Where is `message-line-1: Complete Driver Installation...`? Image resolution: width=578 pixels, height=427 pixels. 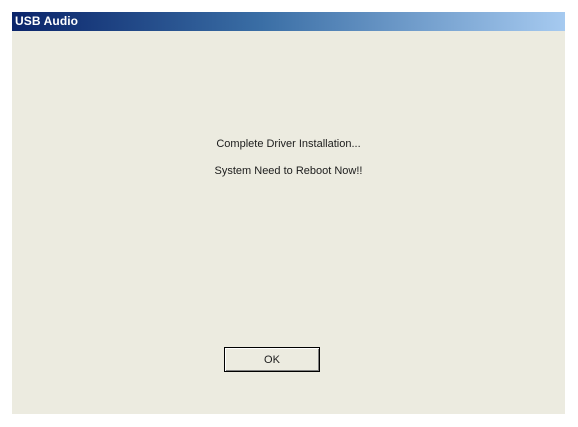 message-line-1: Complete Driver Installation... is located at coordinates (288, 144).